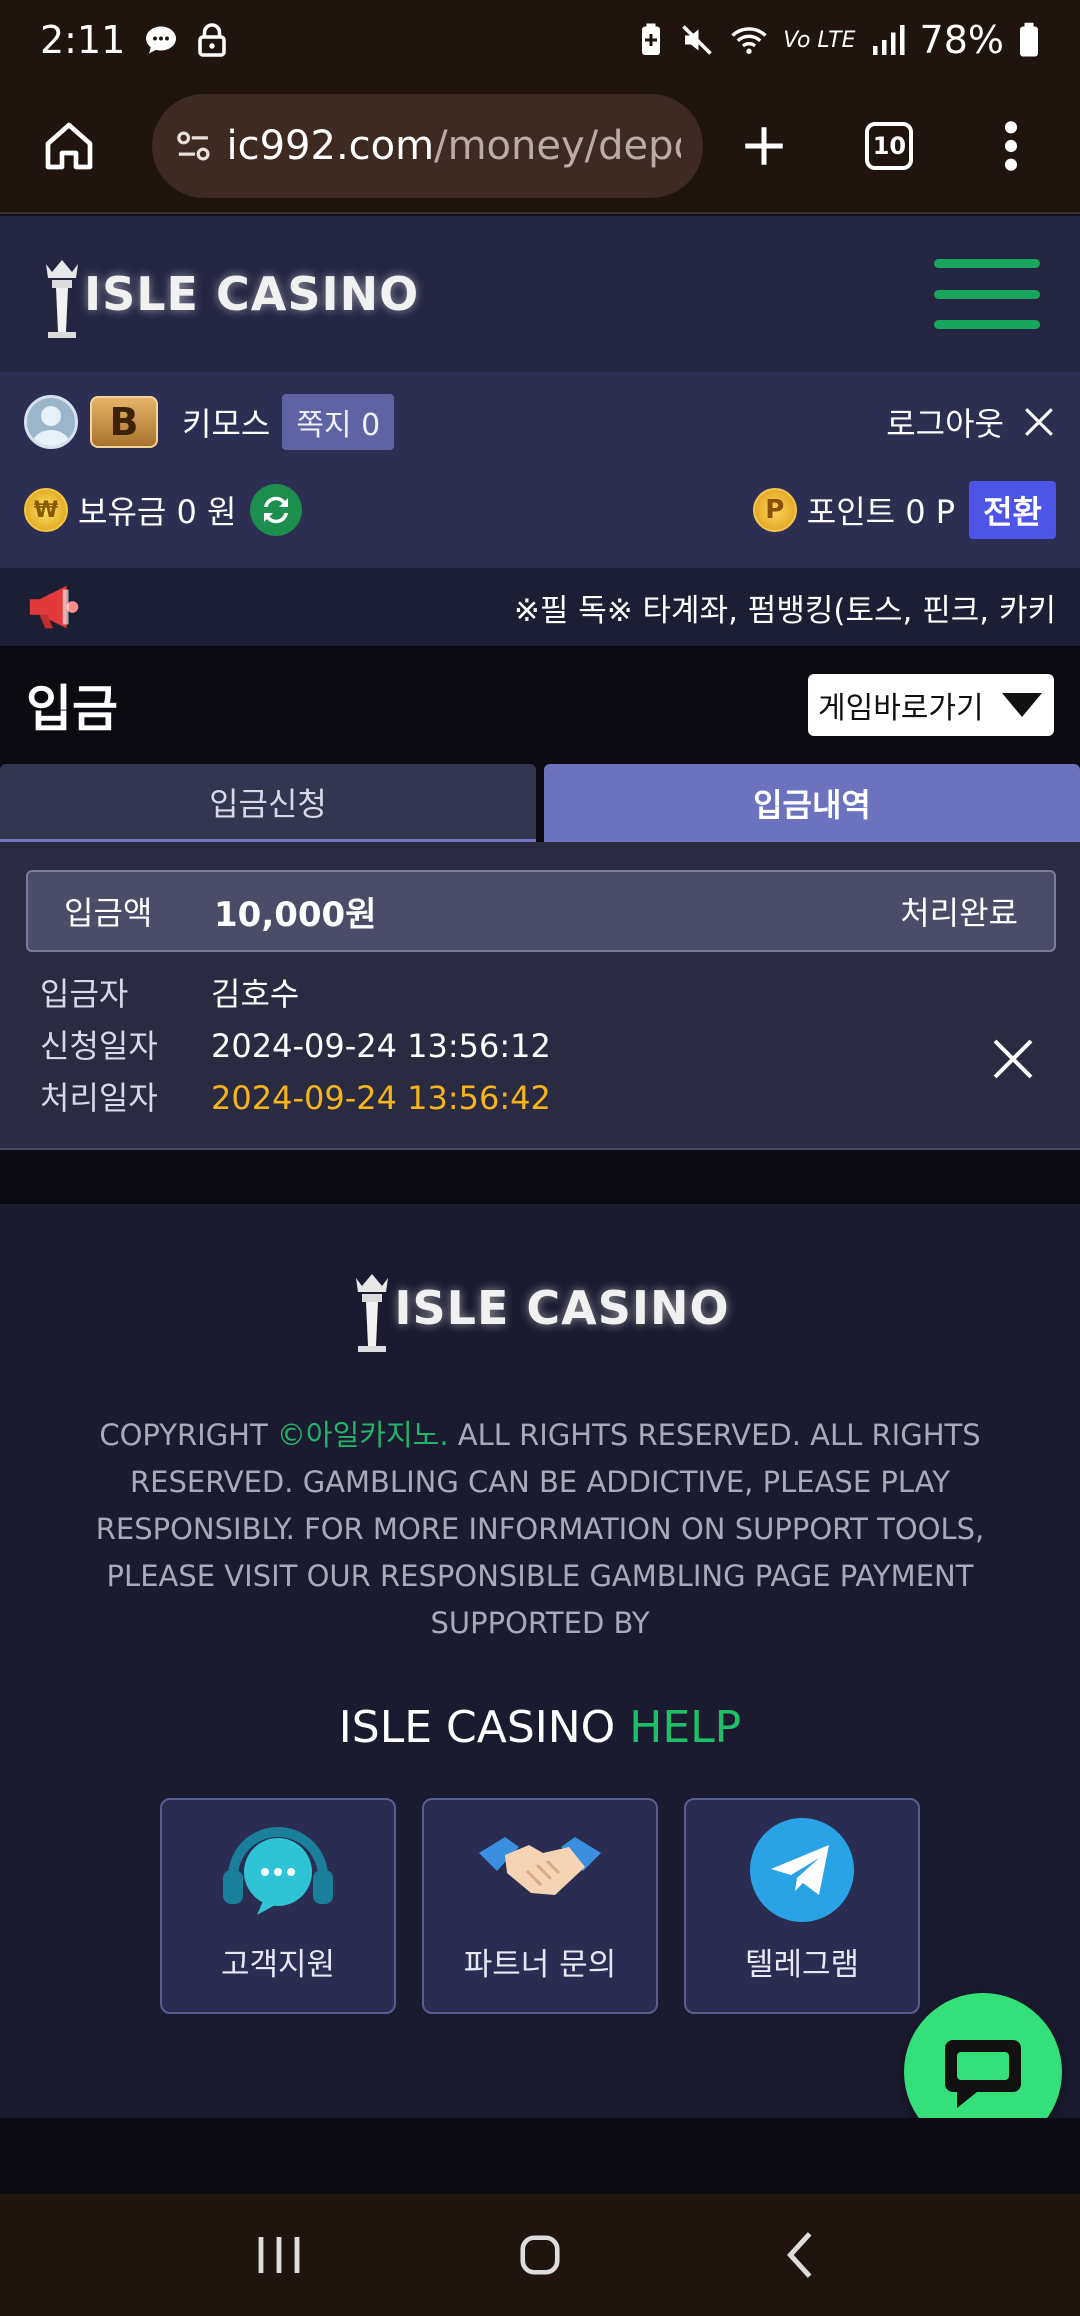 Image resolution: width=1080 pixels, height=2316 pixels. What do you see at coordinates (961, 40) in the screenshot?
I see `battery-percent: 78%` at bounding box center [961, 40].